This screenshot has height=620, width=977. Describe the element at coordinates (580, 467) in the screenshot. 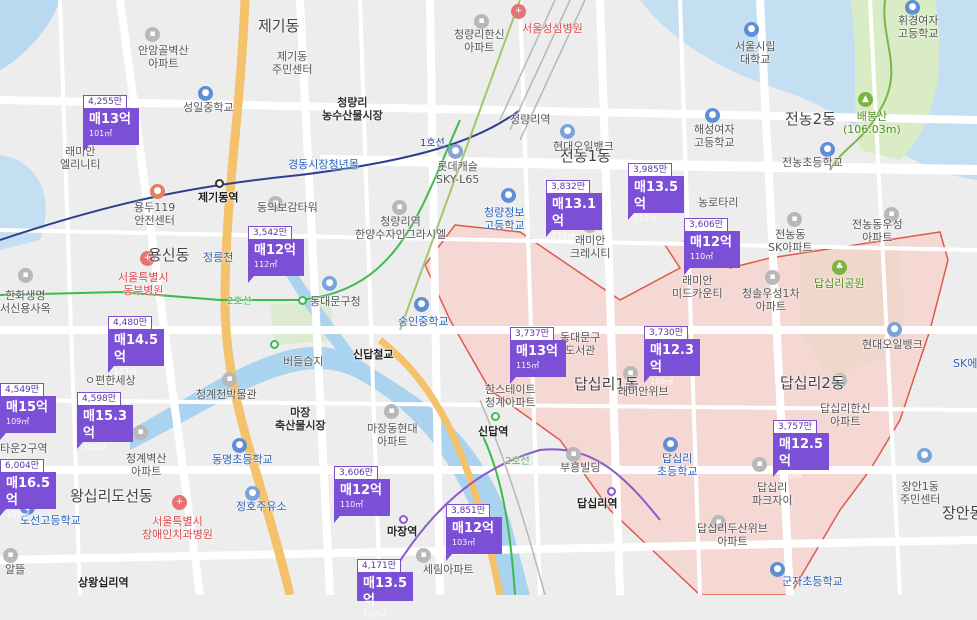

I see `place-bupung: 부흥빌딩` at that location.